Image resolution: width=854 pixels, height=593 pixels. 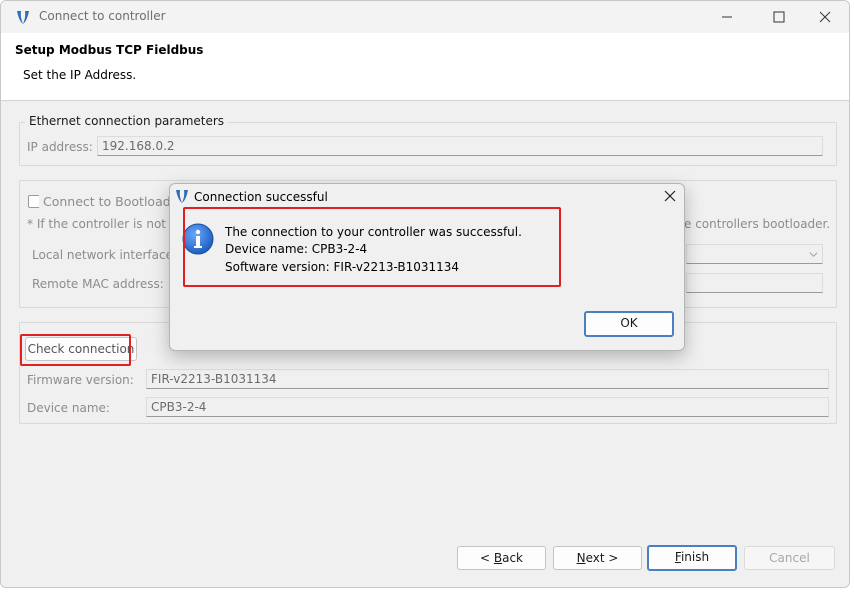 I want to click on ip-address-label: IP address:, so click(x=60, y=147).